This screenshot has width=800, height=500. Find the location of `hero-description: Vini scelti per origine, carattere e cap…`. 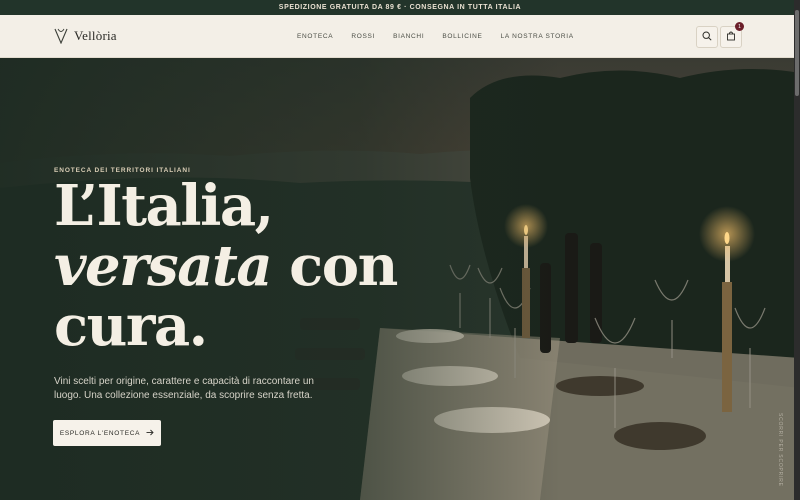

hero-description: Vini scelti per origine, carattere e cap… is located at coordinates (184, 388).